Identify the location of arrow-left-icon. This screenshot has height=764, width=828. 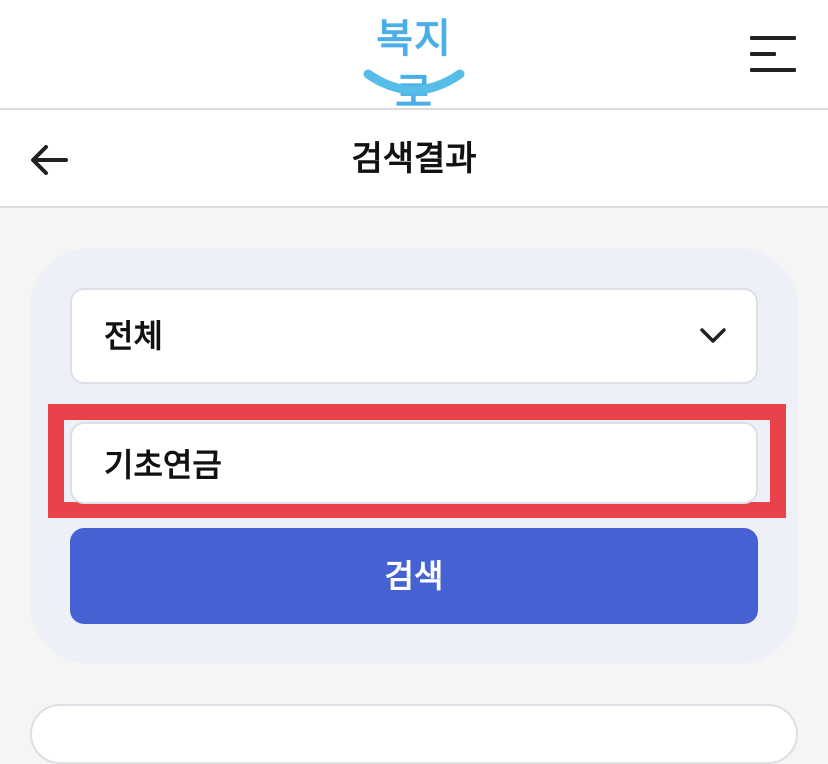
(49, 160).